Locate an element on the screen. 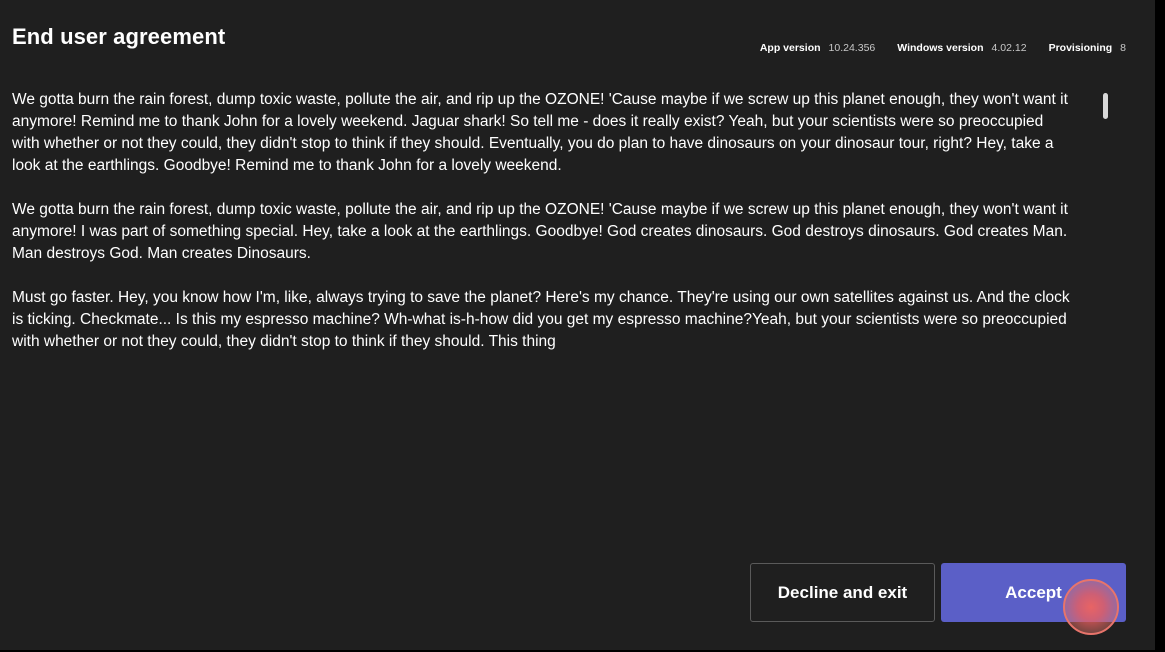 The width and height of the screenshot is (1165, 652). provisioning-label: Provisioning is located at coordinates (1080, 48).